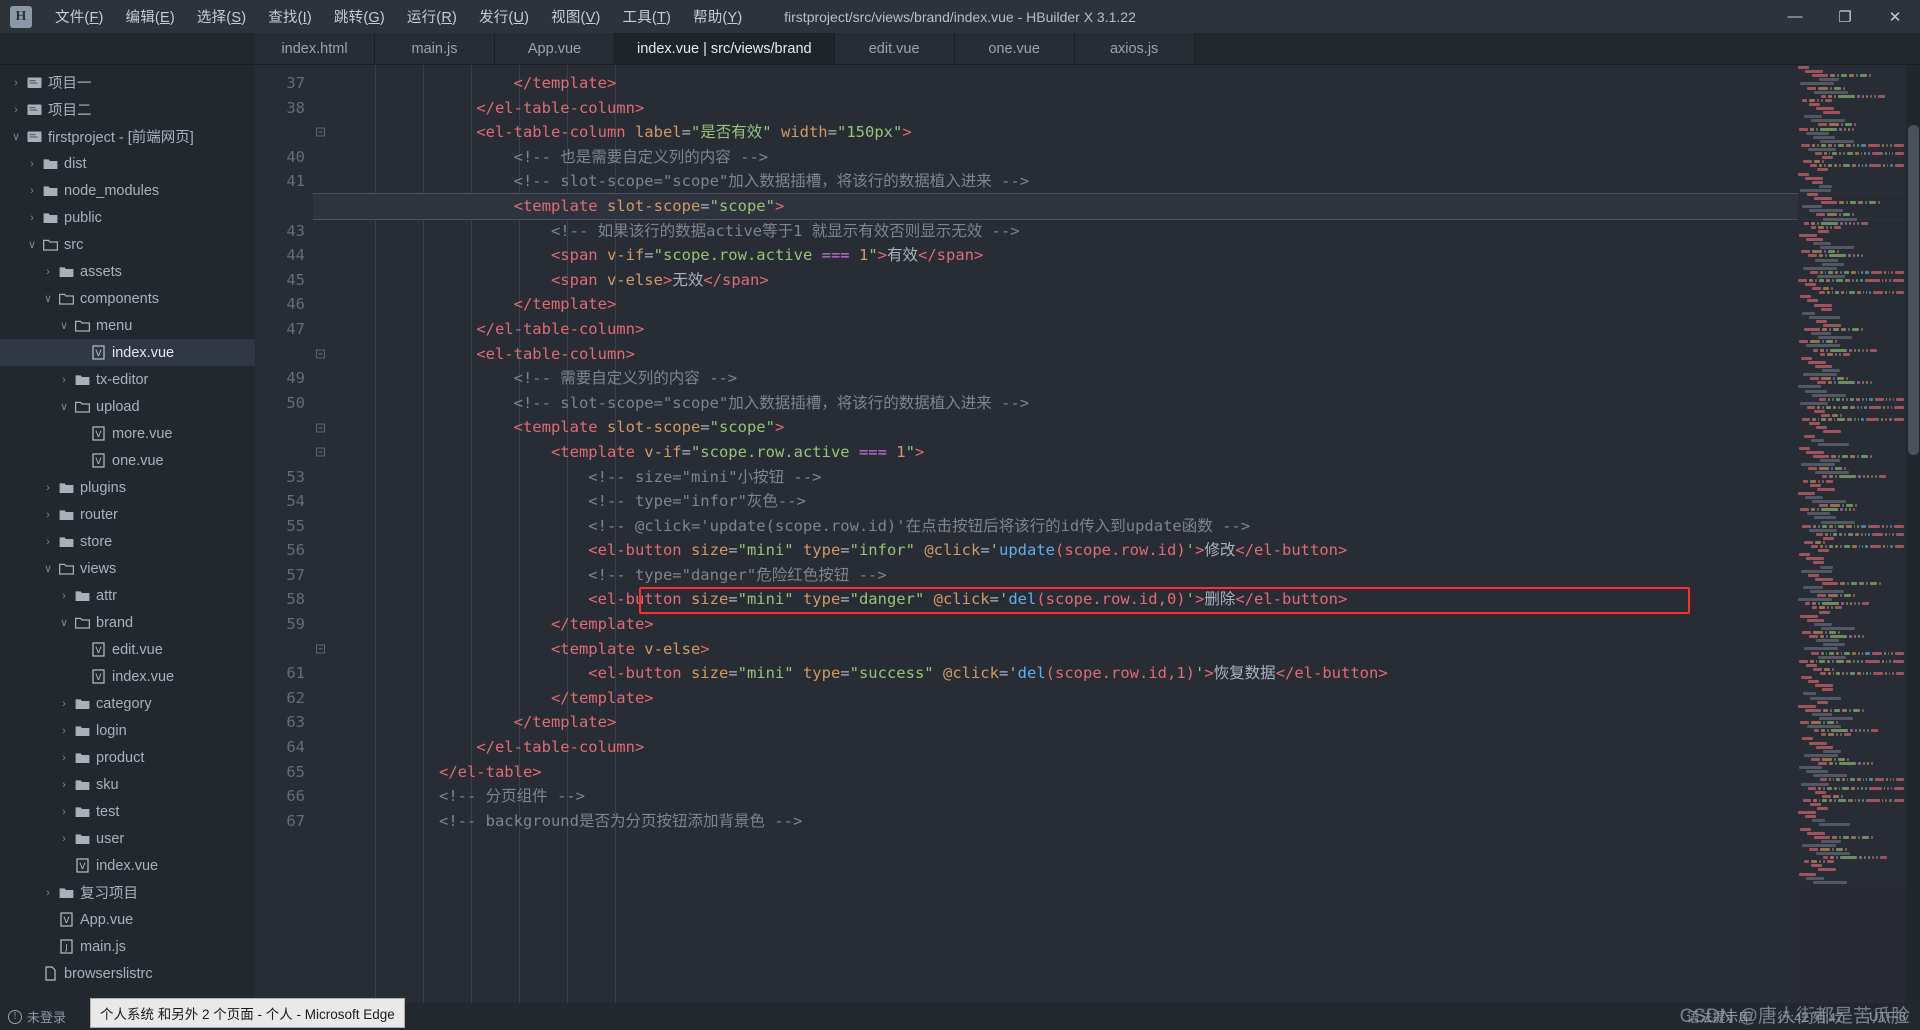  What do you see at coordinates (1134, 48) in the screenshot?
I see `editor-tab-7: axios.js` at bounding box center [1134, 48].